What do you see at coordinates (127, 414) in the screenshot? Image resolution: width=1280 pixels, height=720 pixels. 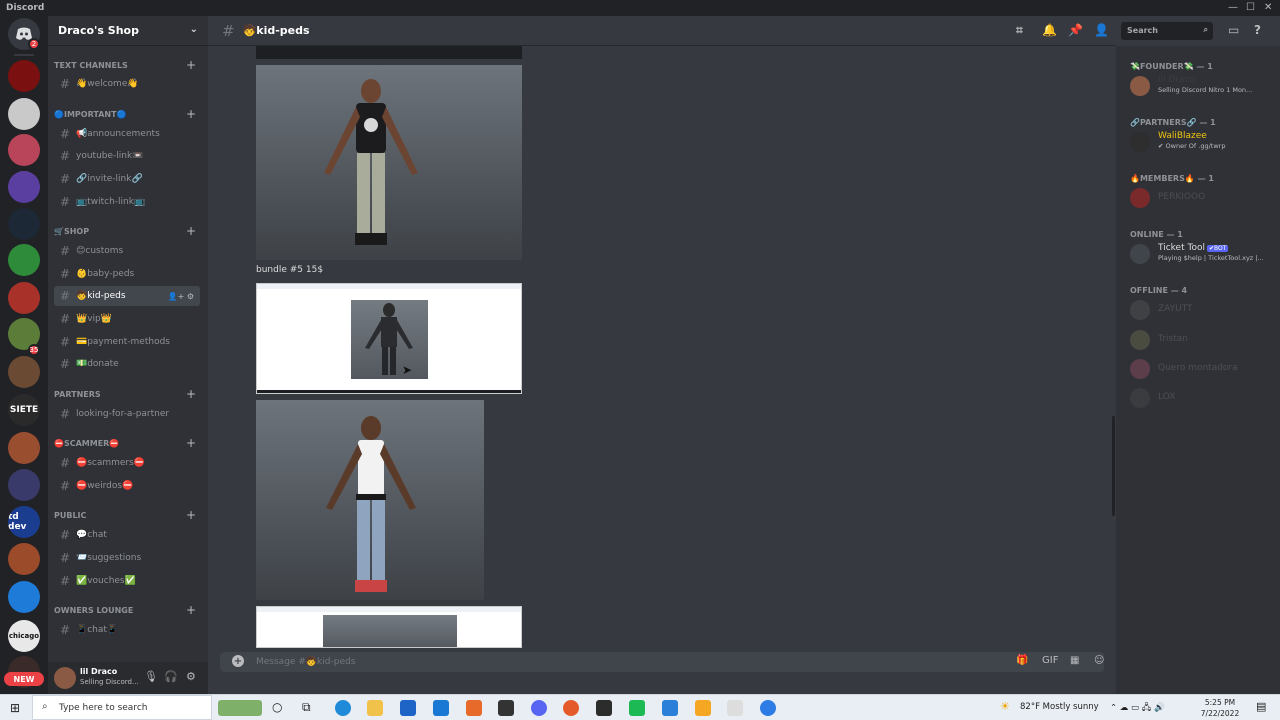 I see `channel-looking-for-a-partner: # looking-for-a-partner` at bounding box center [127, 414].